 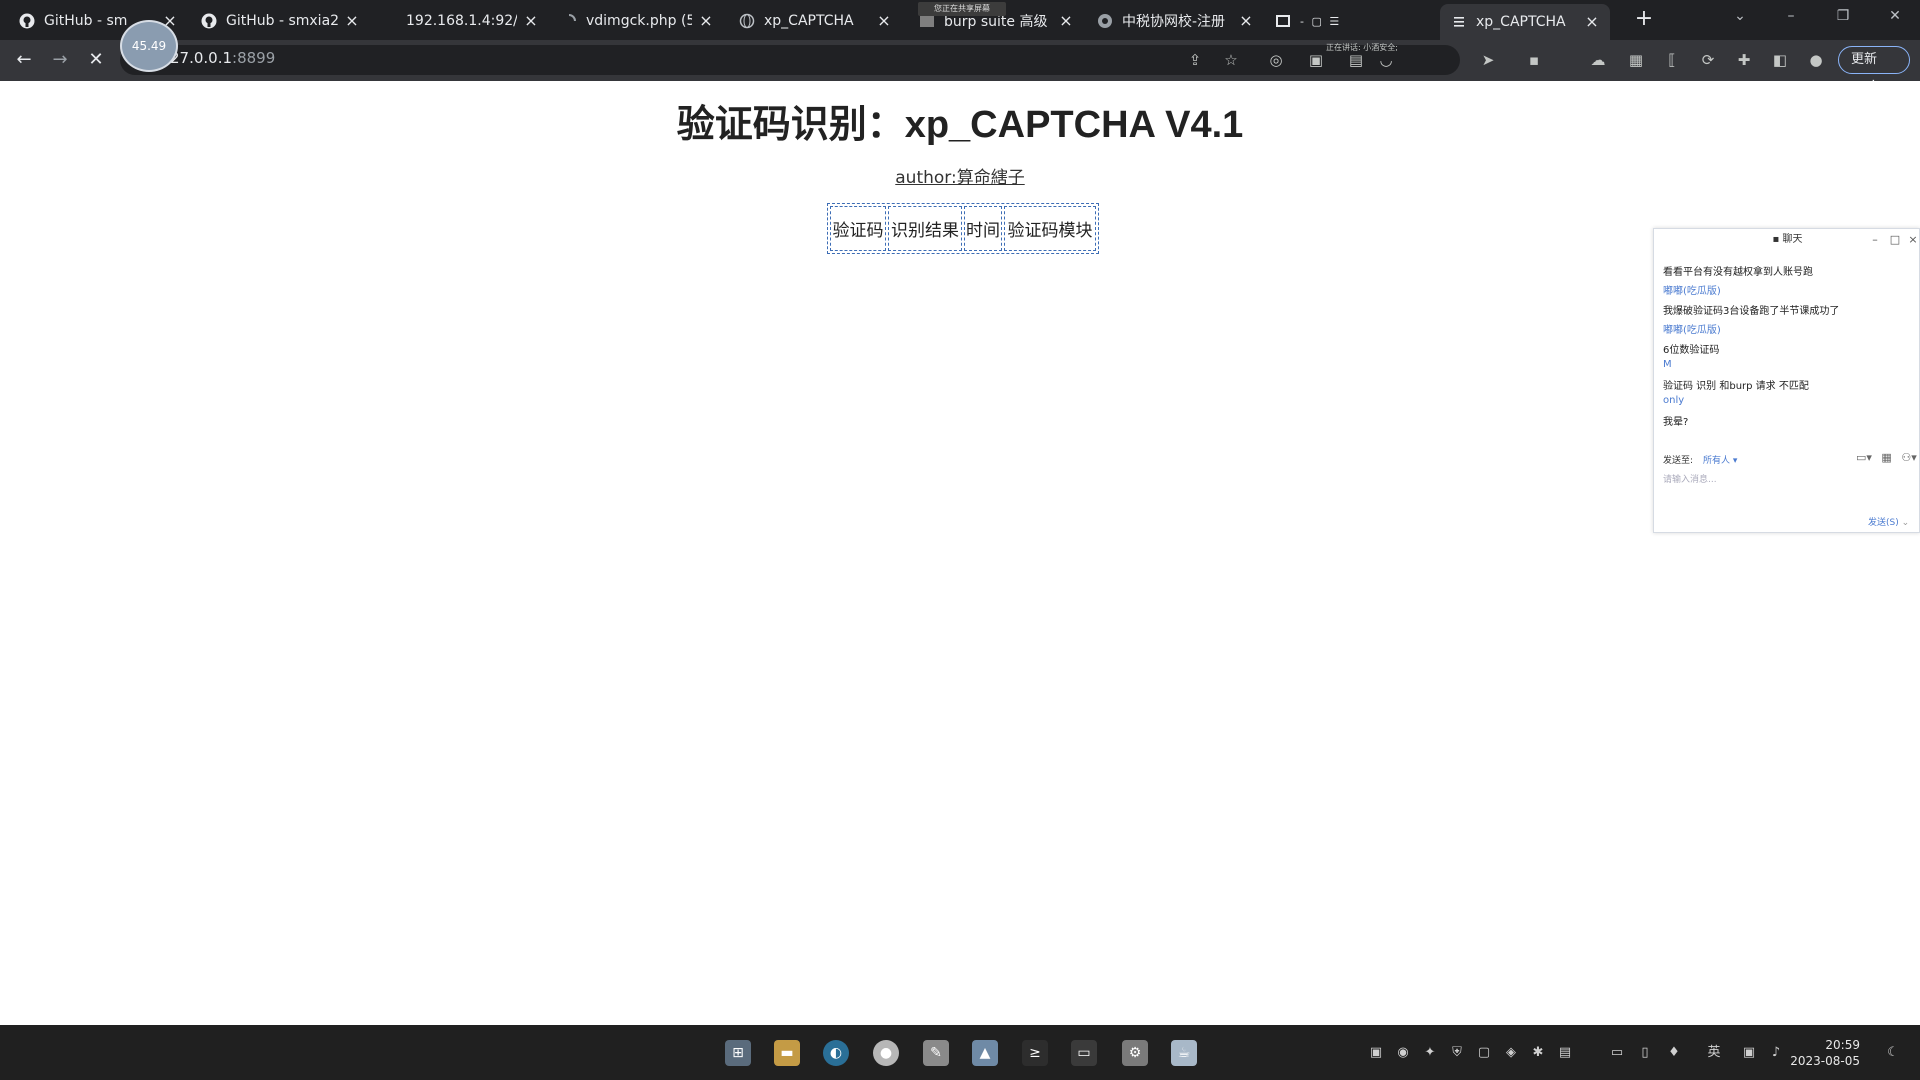 I want to click on tab-vdimgck: vdimgck.php (5 ×, so click(x=637, y=21).